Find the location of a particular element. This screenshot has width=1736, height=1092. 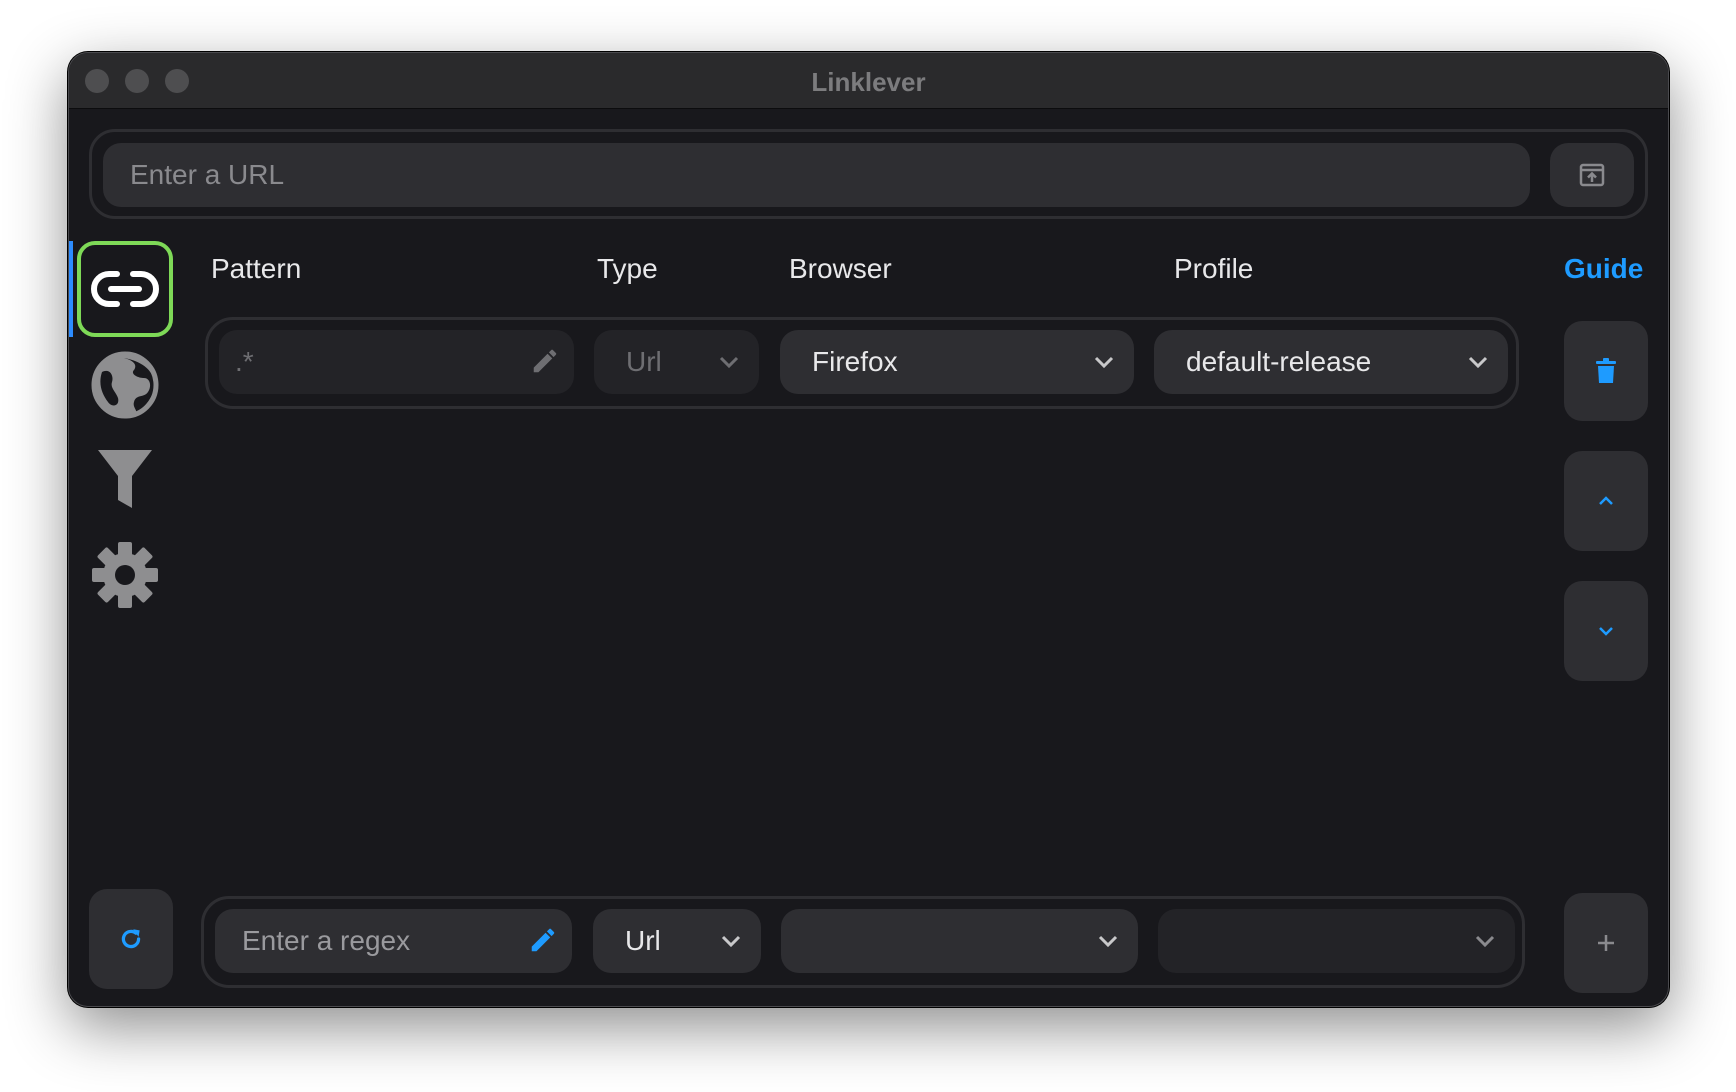

sidebar-item-settings is located at coordinates (125, 575).